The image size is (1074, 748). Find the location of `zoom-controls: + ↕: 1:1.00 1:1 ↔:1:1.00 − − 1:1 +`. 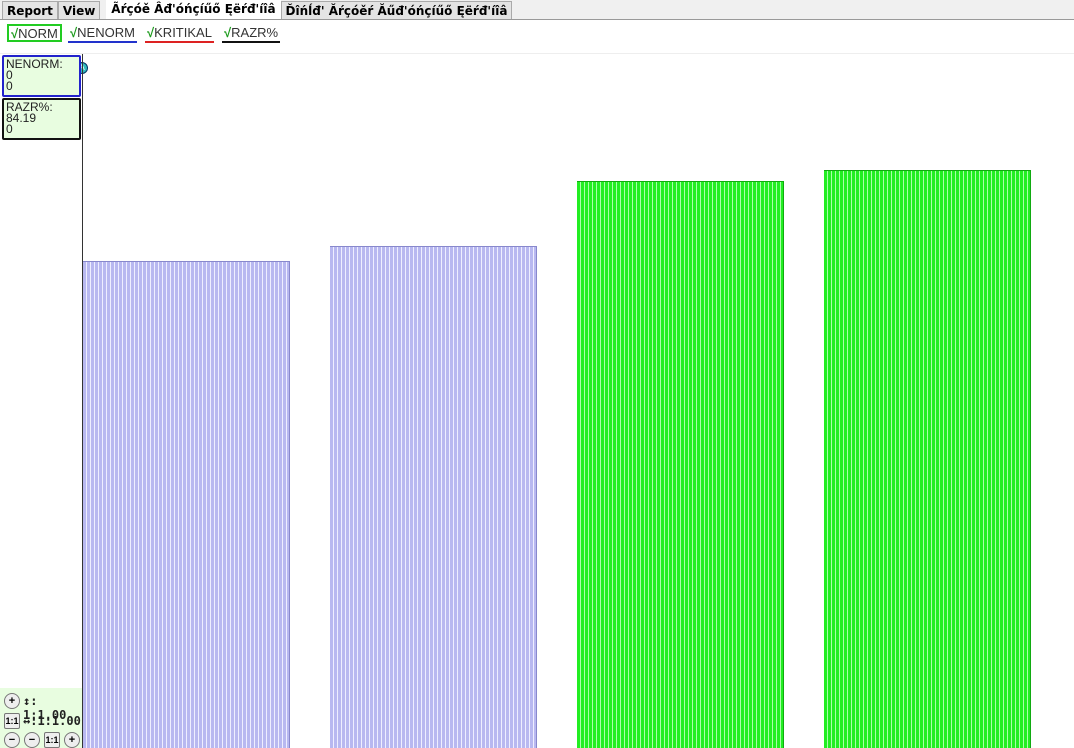

zoom-controls: + ↕: 1:1.00 1:1 ↔:1:1.00 − − 1:1 + is located at coordinates (41, 718).